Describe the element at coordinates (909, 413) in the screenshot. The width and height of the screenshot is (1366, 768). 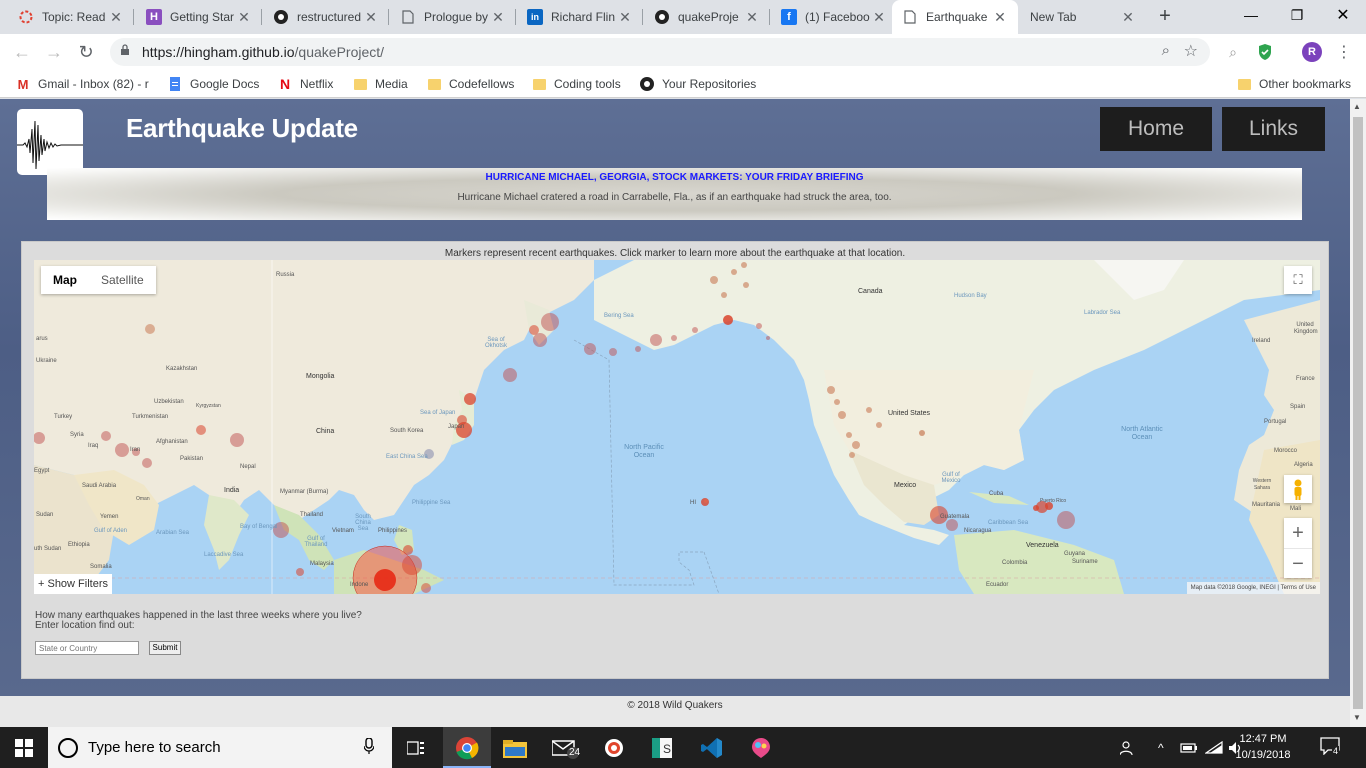
I see `map-label: United States` at that location.